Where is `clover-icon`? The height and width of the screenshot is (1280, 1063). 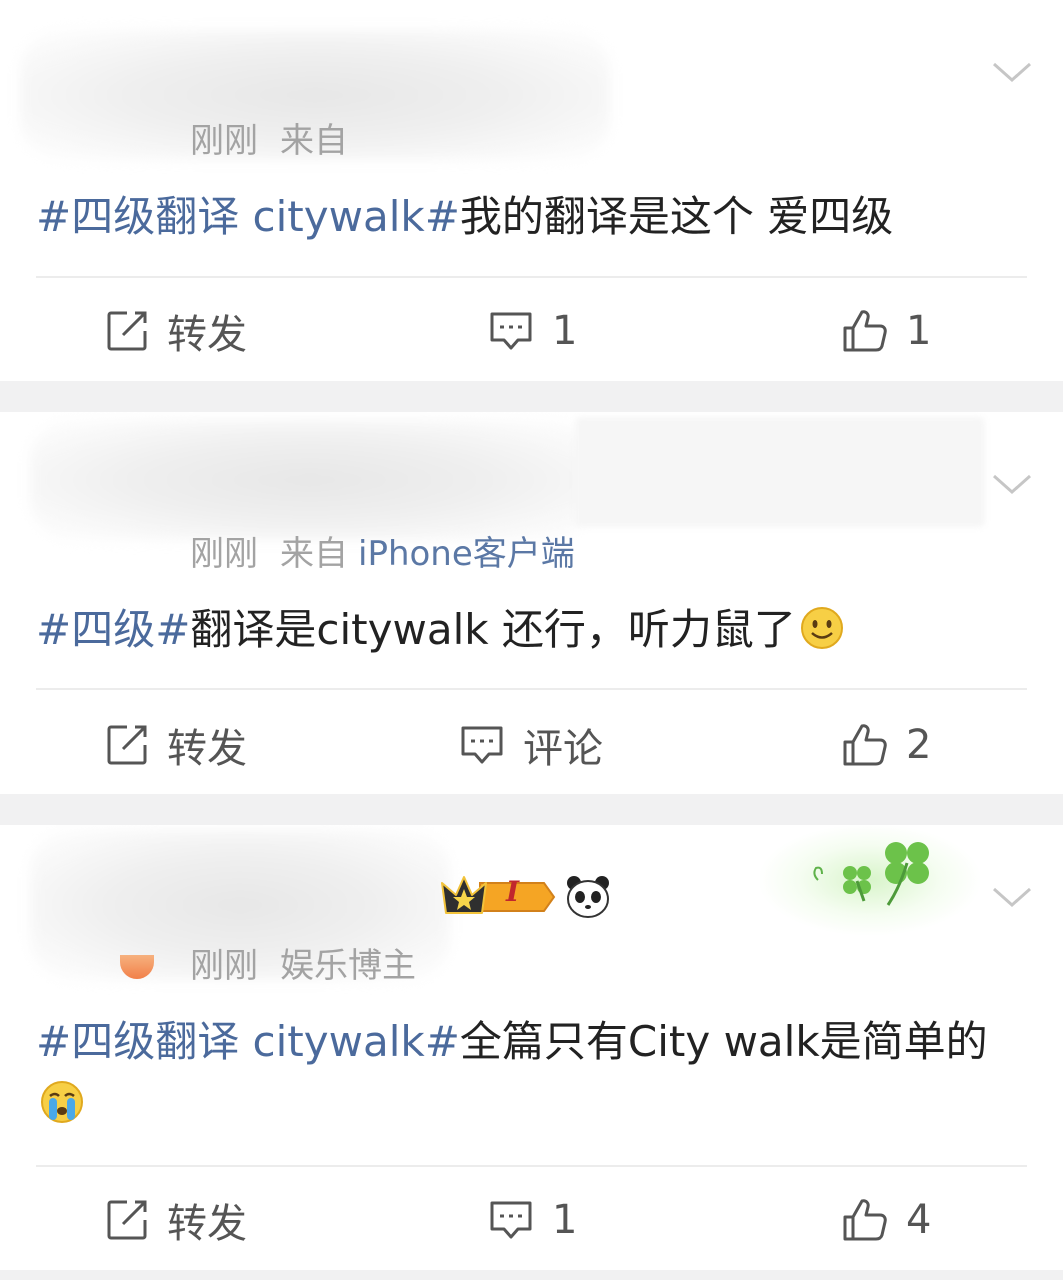
clover-icon is located at coordinates (871, 874).